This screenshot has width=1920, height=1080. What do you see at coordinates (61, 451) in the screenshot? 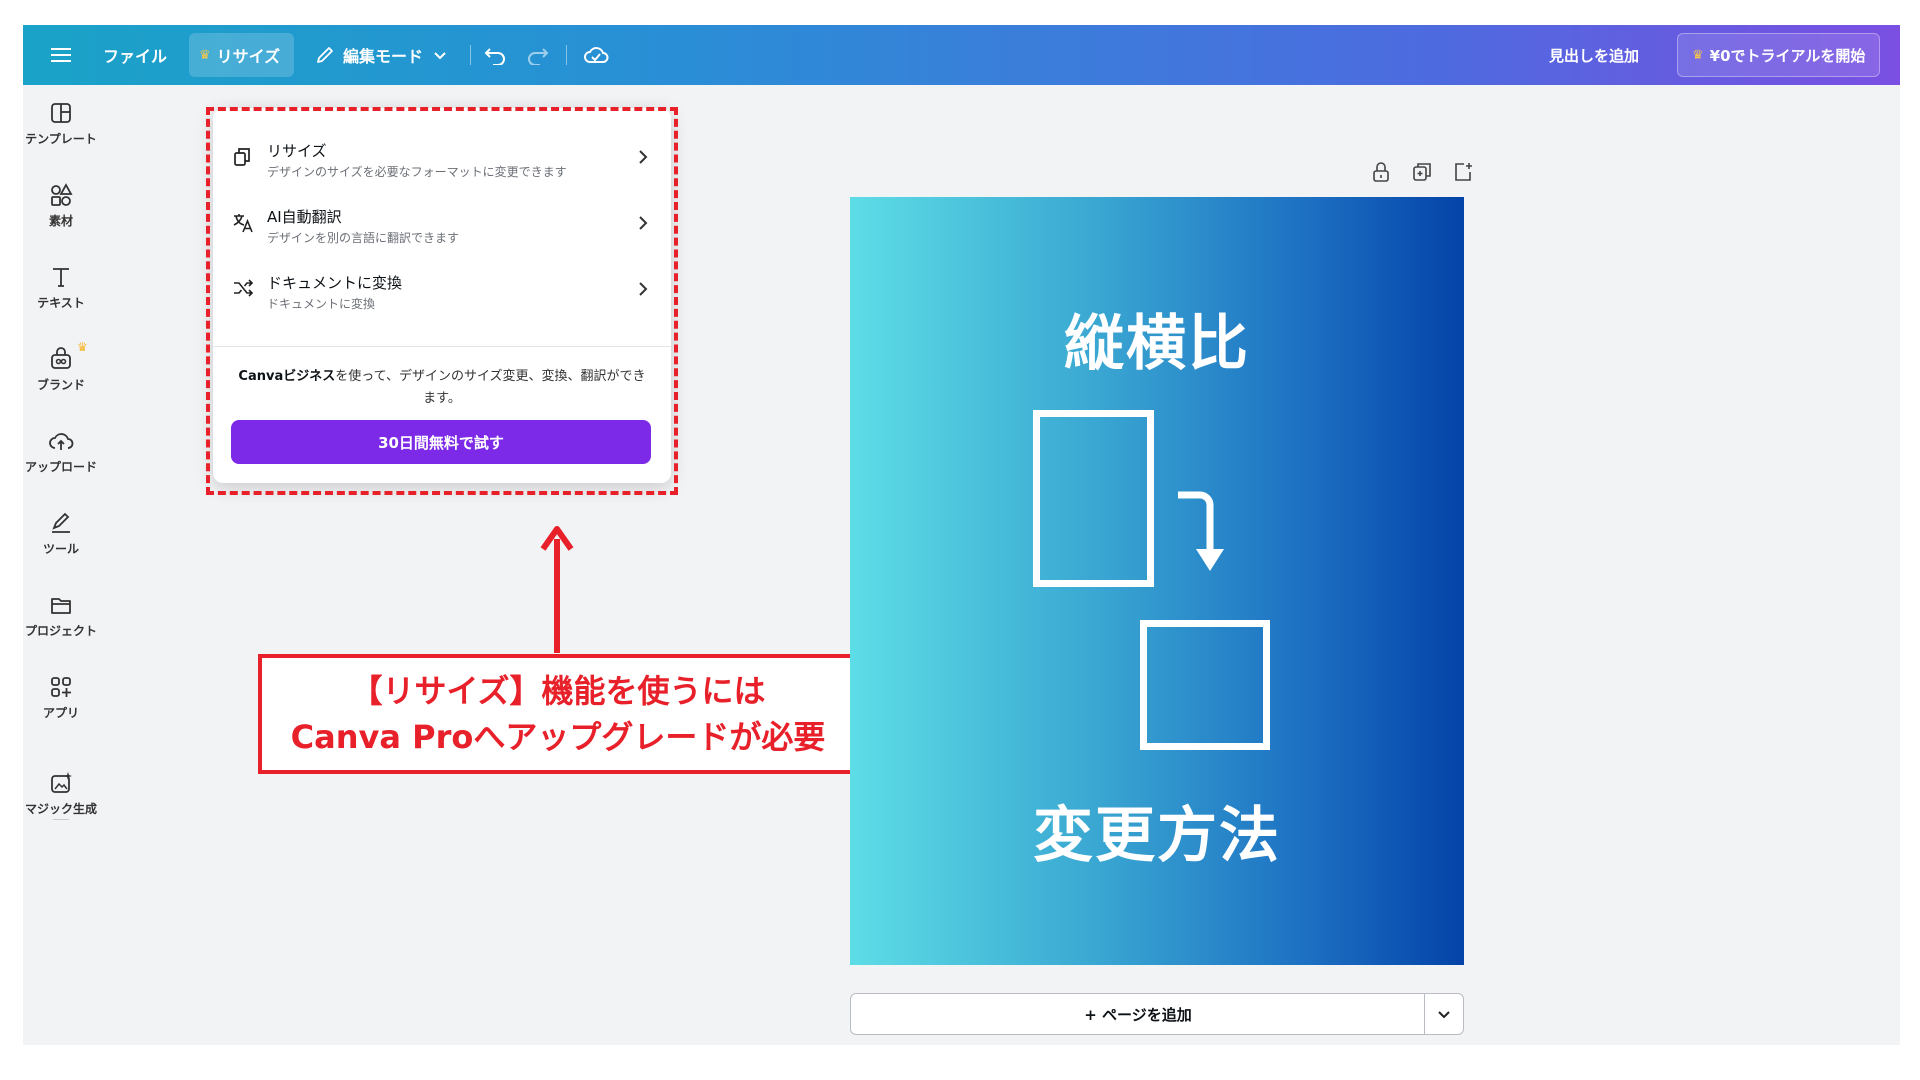
I see `sidebar-item-uploads: アップロード` at bounding box center [61, 451].